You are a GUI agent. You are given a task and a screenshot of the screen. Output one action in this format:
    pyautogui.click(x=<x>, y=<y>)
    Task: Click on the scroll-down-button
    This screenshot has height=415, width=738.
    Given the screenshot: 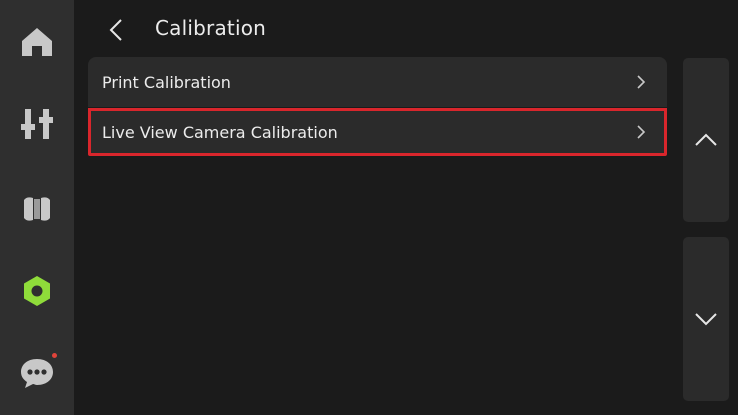 What is the action you would take?
    pyautogui.click(x=706, y=319)
    